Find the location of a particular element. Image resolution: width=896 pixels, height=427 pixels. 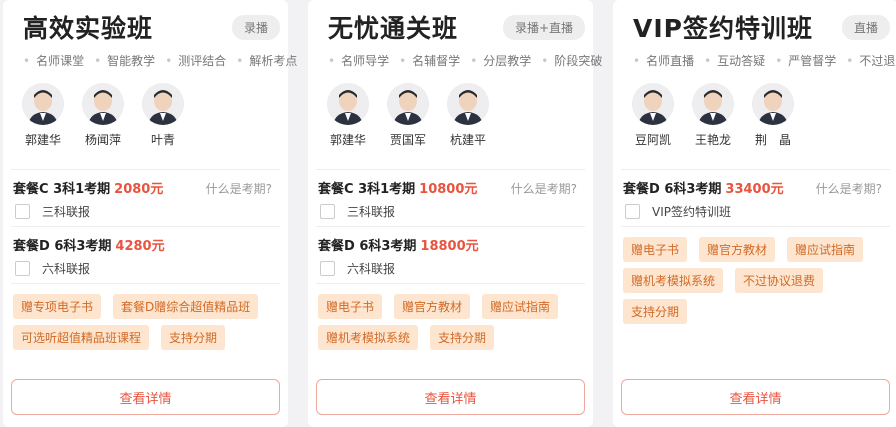

teacher-name: 叶青 is located at coordinates (162, 140).